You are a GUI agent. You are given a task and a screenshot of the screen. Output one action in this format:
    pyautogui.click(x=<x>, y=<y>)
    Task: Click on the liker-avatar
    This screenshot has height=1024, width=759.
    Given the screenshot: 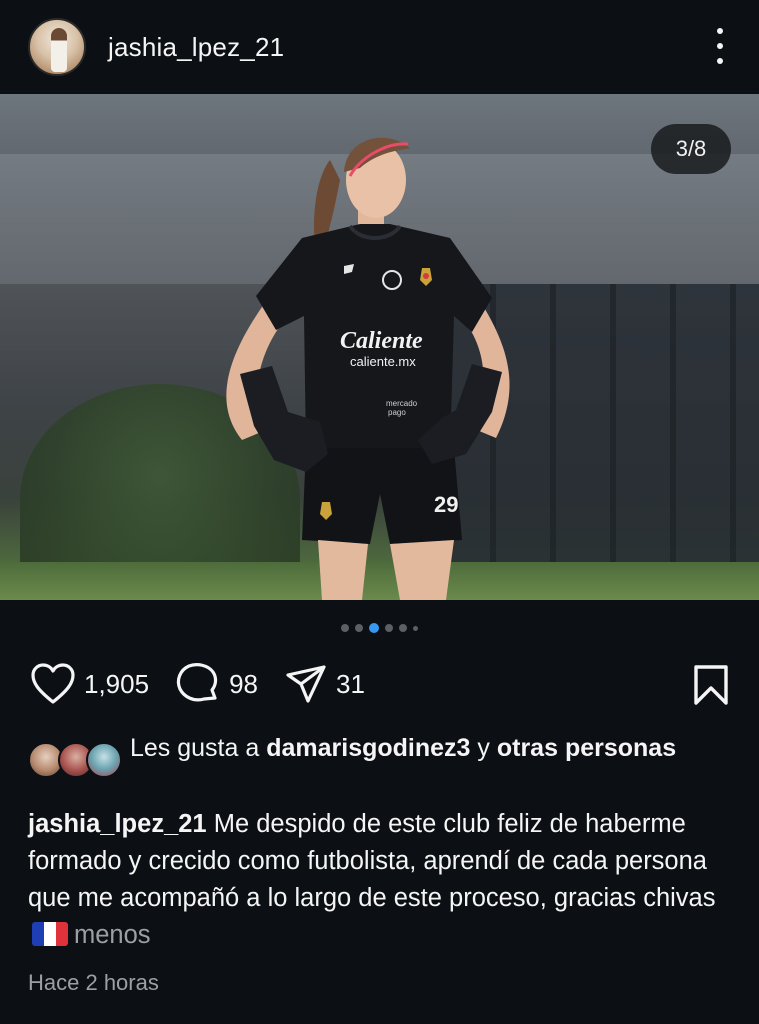 What is the action you would take?
    pyautogui.click(x=104, y=760)
    